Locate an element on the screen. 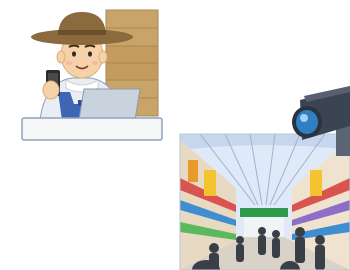 The width and height of the screenshot is (350, 270). desk is located at coordinates (92, 129).